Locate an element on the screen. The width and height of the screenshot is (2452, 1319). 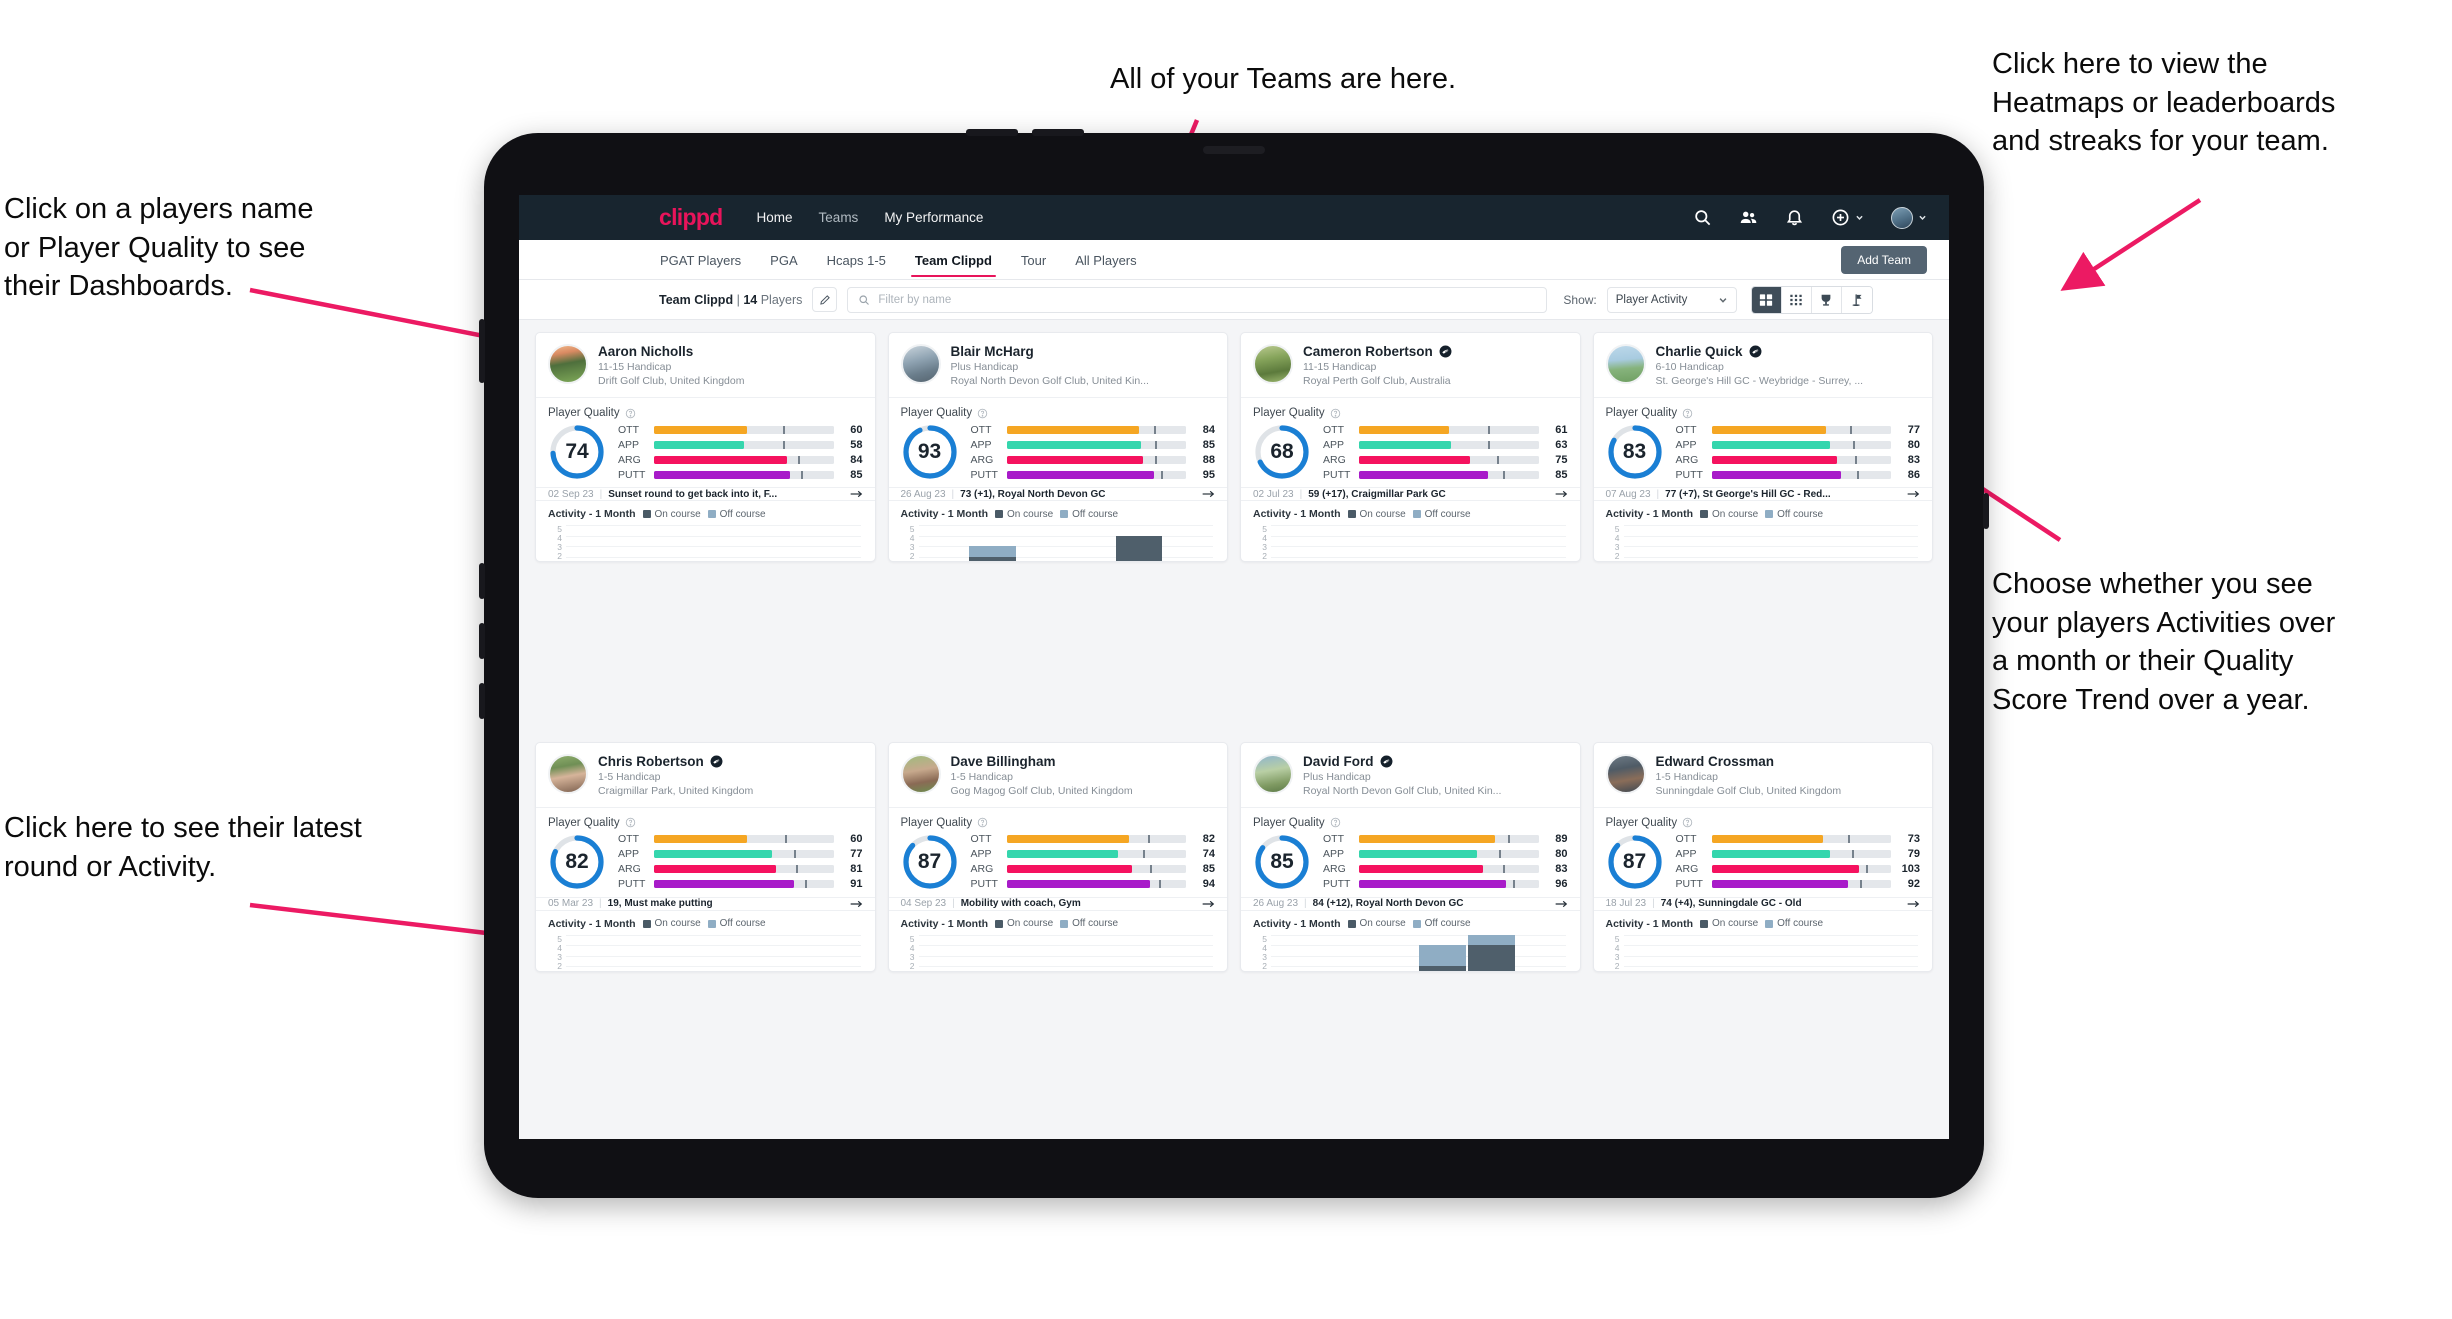
show-select: Player Activity is located at coordinates (1671, 299).